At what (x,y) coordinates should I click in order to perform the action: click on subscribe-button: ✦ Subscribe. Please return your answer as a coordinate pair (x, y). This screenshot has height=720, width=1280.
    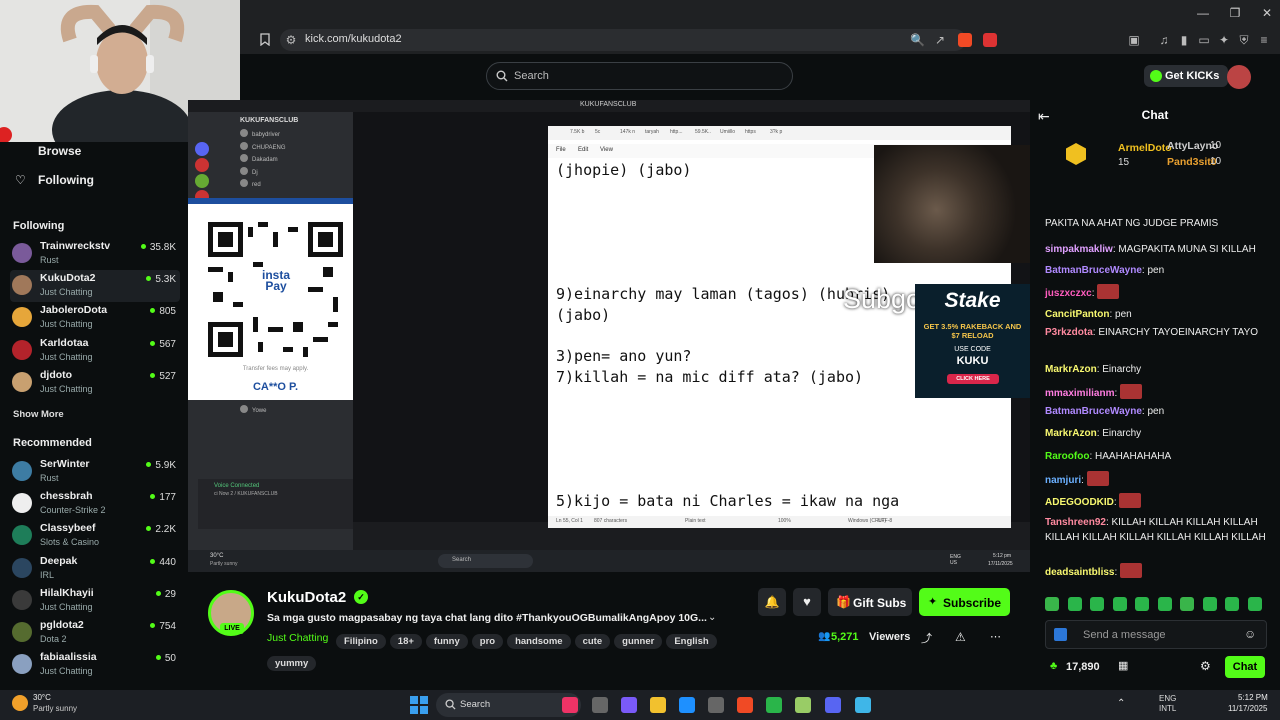
    Looking at the image, I should click on (964, 602).